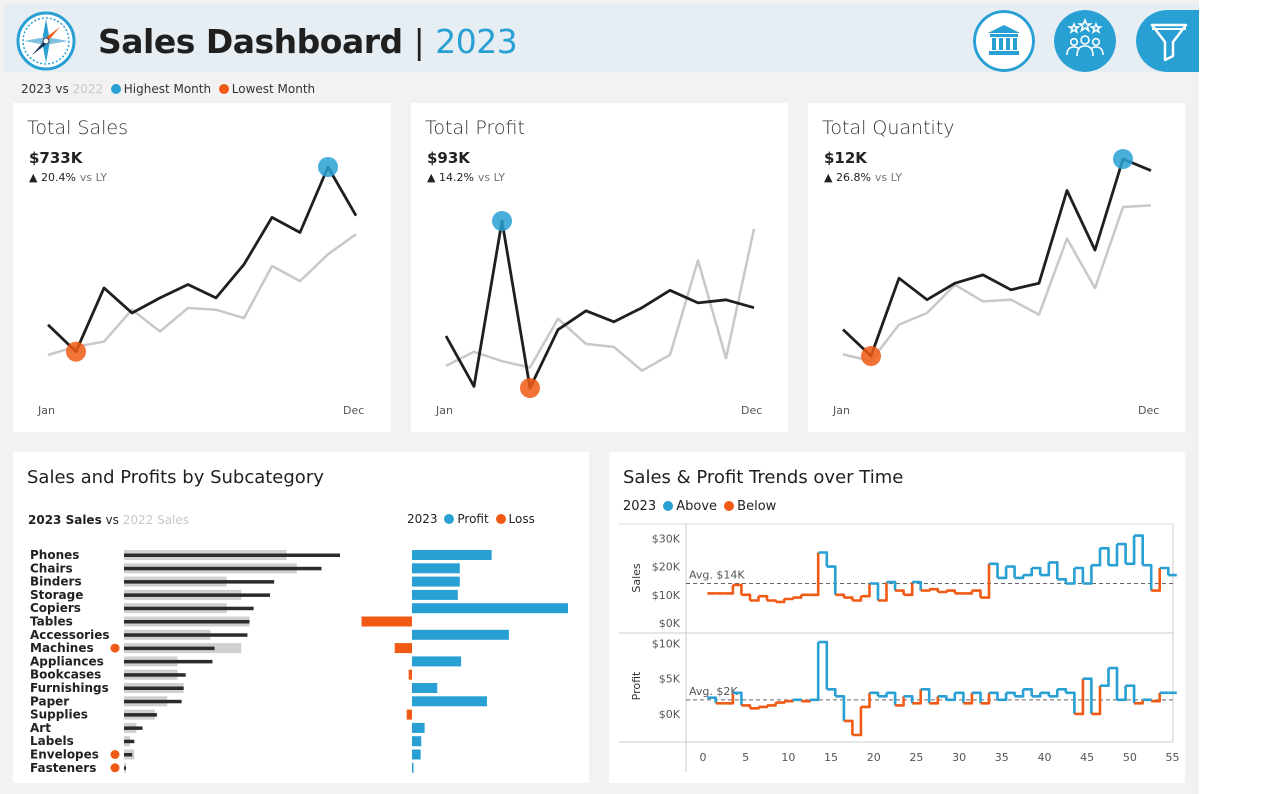  Describe the element at coordinates (52, 741) in the screenshot. I see `subcategory-label: Labels` at that location.